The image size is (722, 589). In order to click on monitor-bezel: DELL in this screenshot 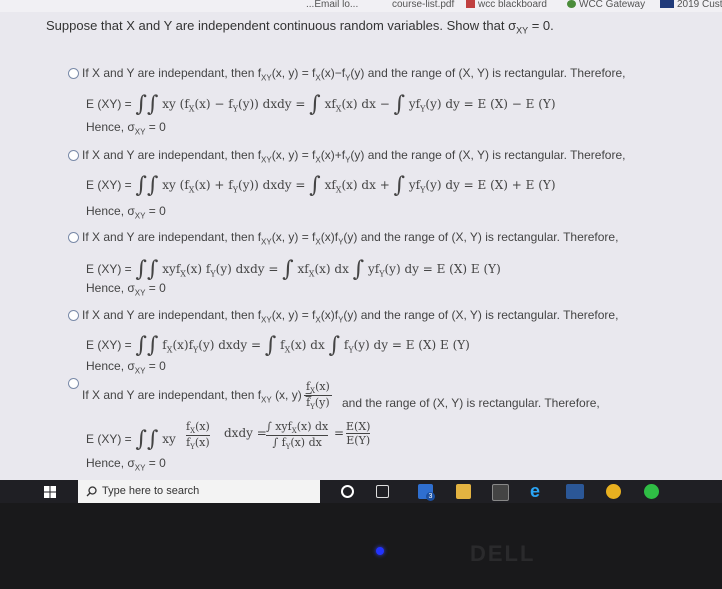, I will do `click(361, 546)`.